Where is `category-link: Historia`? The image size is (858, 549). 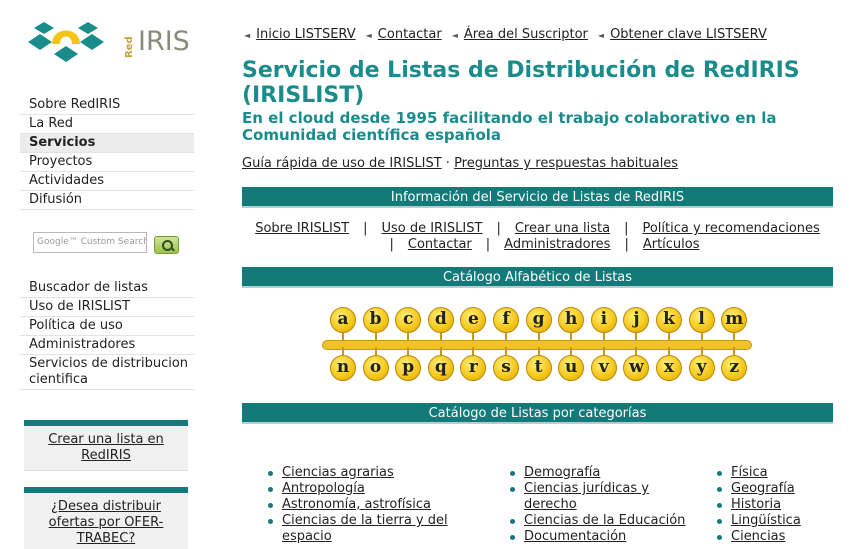
category-link: Historia is located at coordinates (756, 504).